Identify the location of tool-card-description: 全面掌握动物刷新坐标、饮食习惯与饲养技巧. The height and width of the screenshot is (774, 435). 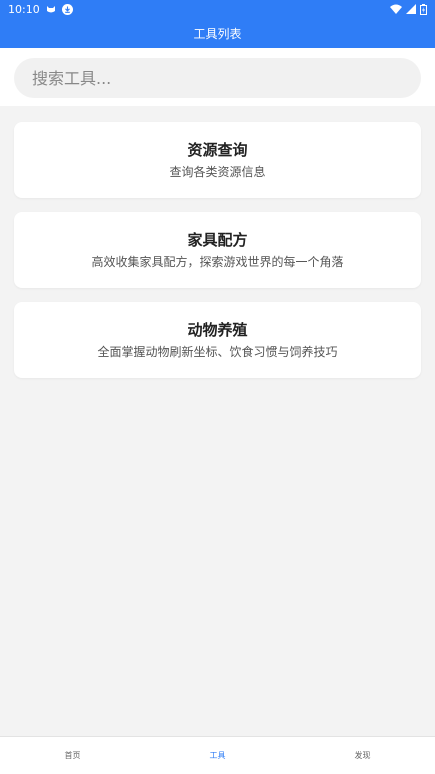
(217, 352).